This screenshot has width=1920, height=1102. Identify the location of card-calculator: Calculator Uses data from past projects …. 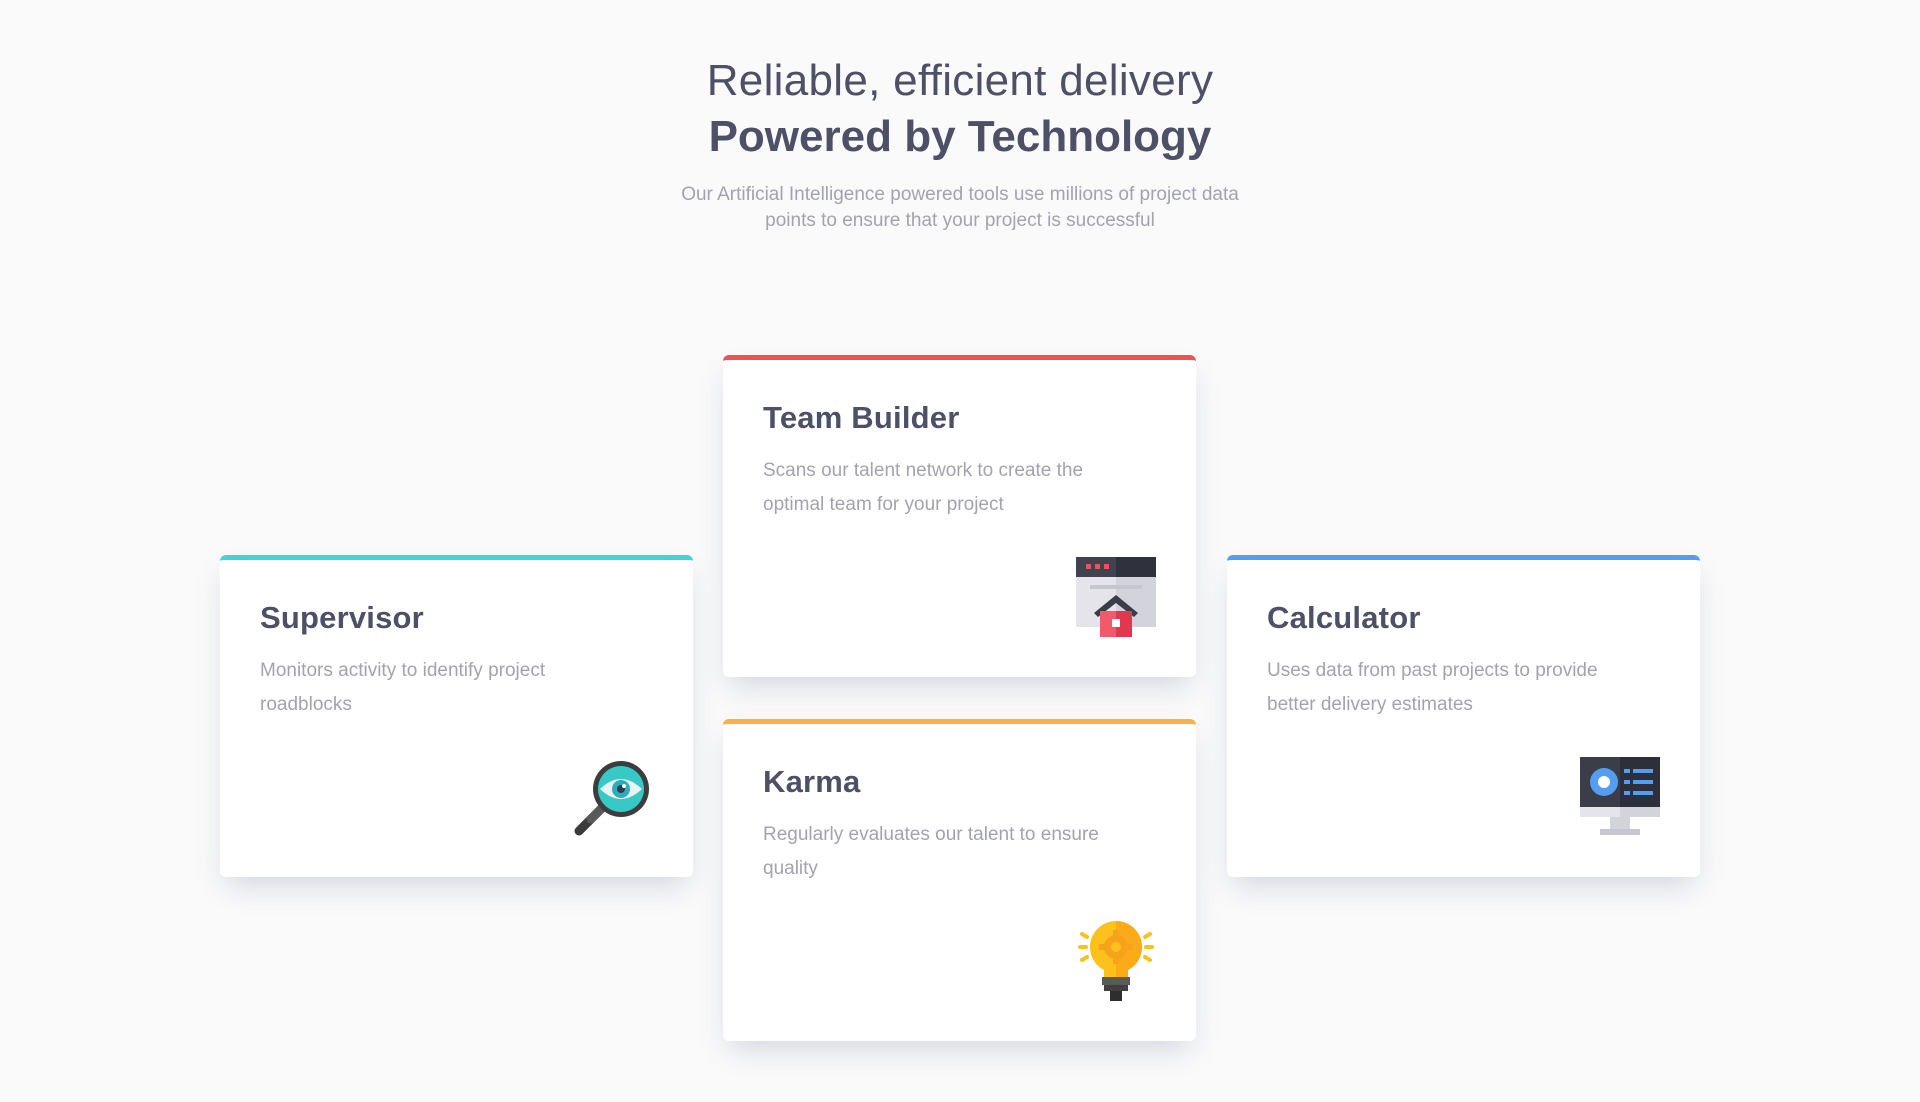
(1463, 716).